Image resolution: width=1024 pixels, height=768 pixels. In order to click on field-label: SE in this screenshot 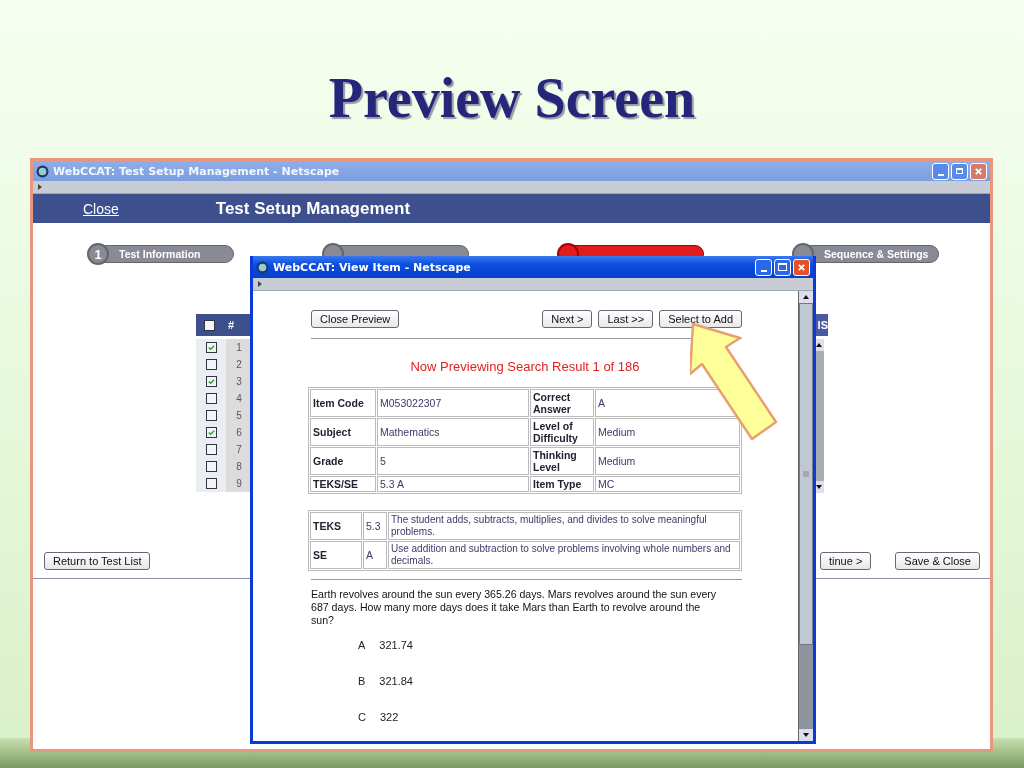, I will do `click(336, 555)`.